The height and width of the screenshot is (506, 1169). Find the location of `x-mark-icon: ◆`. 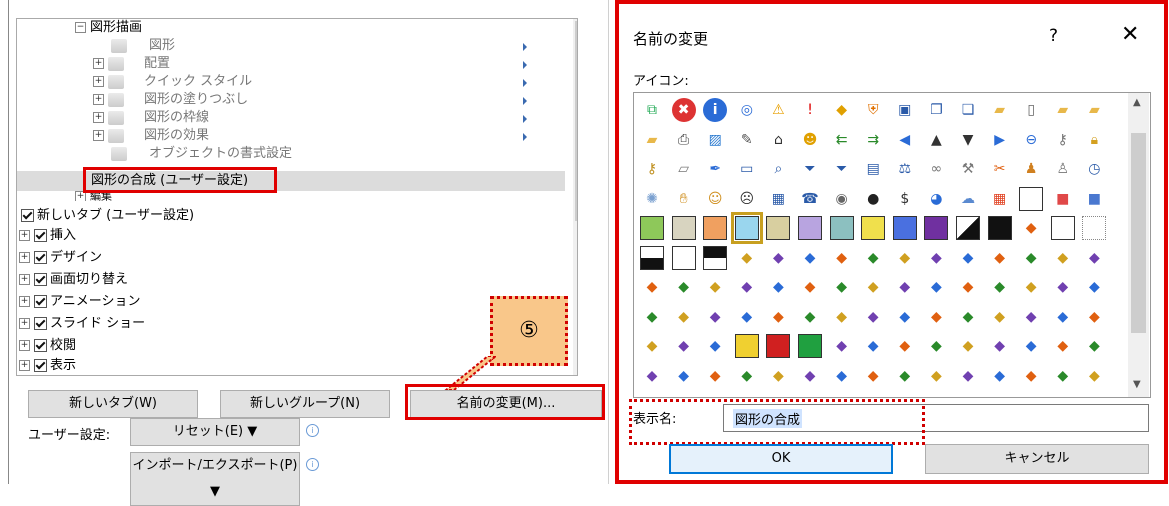

x-mark-icon: ◆ is located at coordinates (905, 287).